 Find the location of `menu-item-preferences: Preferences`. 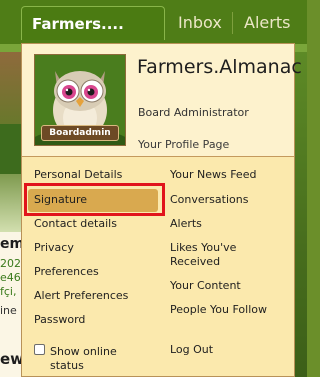

menu-item-preferences: Preferences is located at coordinates (66, 272).